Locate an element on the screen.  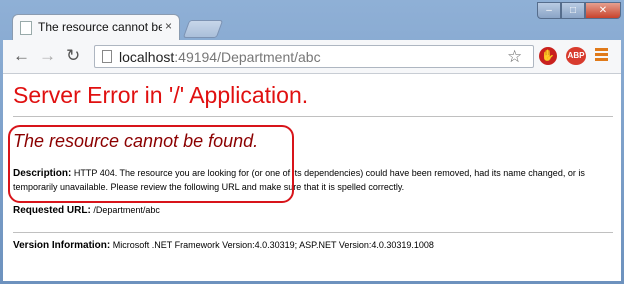
tab-close-icon: × is located at coordinates (171, 26).